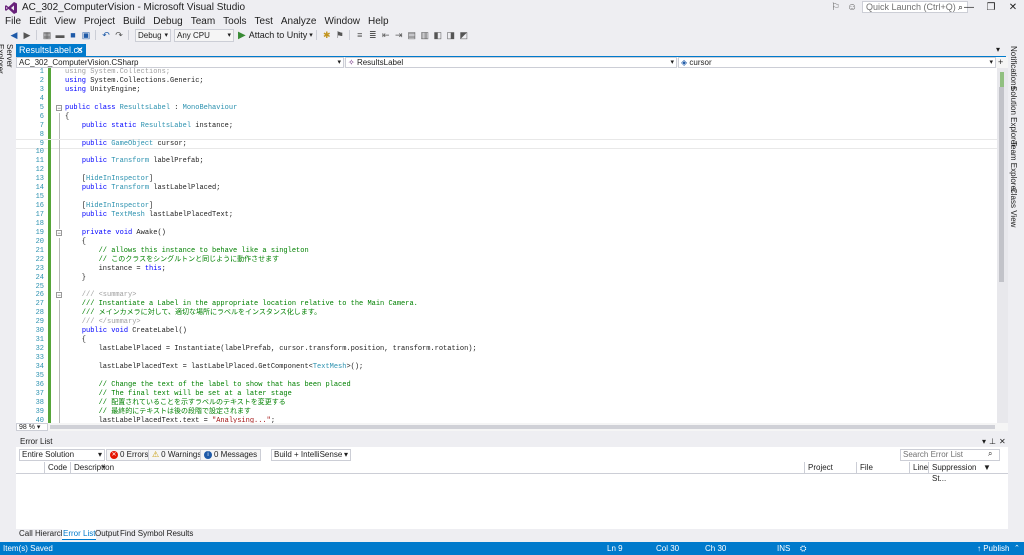 This screenshot has width=1024, height=555. Describe the element at coordinates (37, 22) in the screenshot. I see `menu-edit: Edit` at that location.